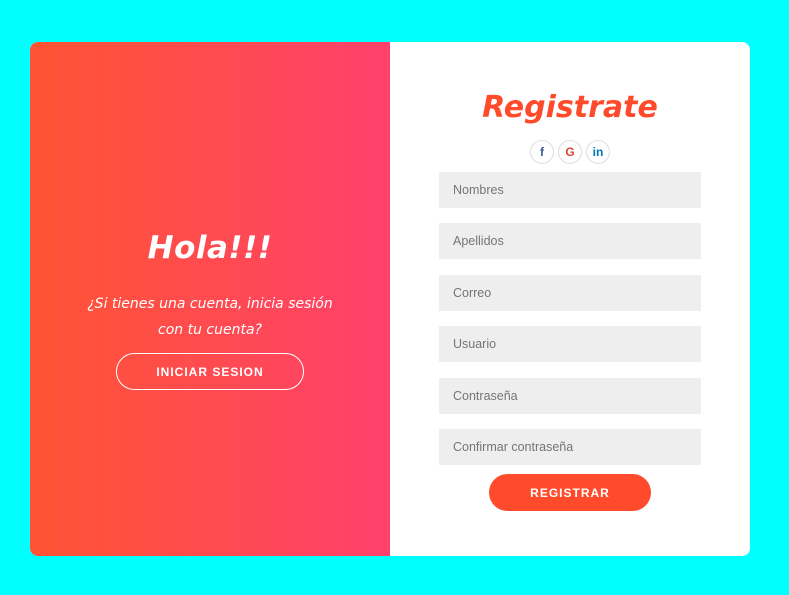  What do you see at coordinates (570, 344) in the screenshot?
I see `usuario-input` at bounding box center [570, 344].